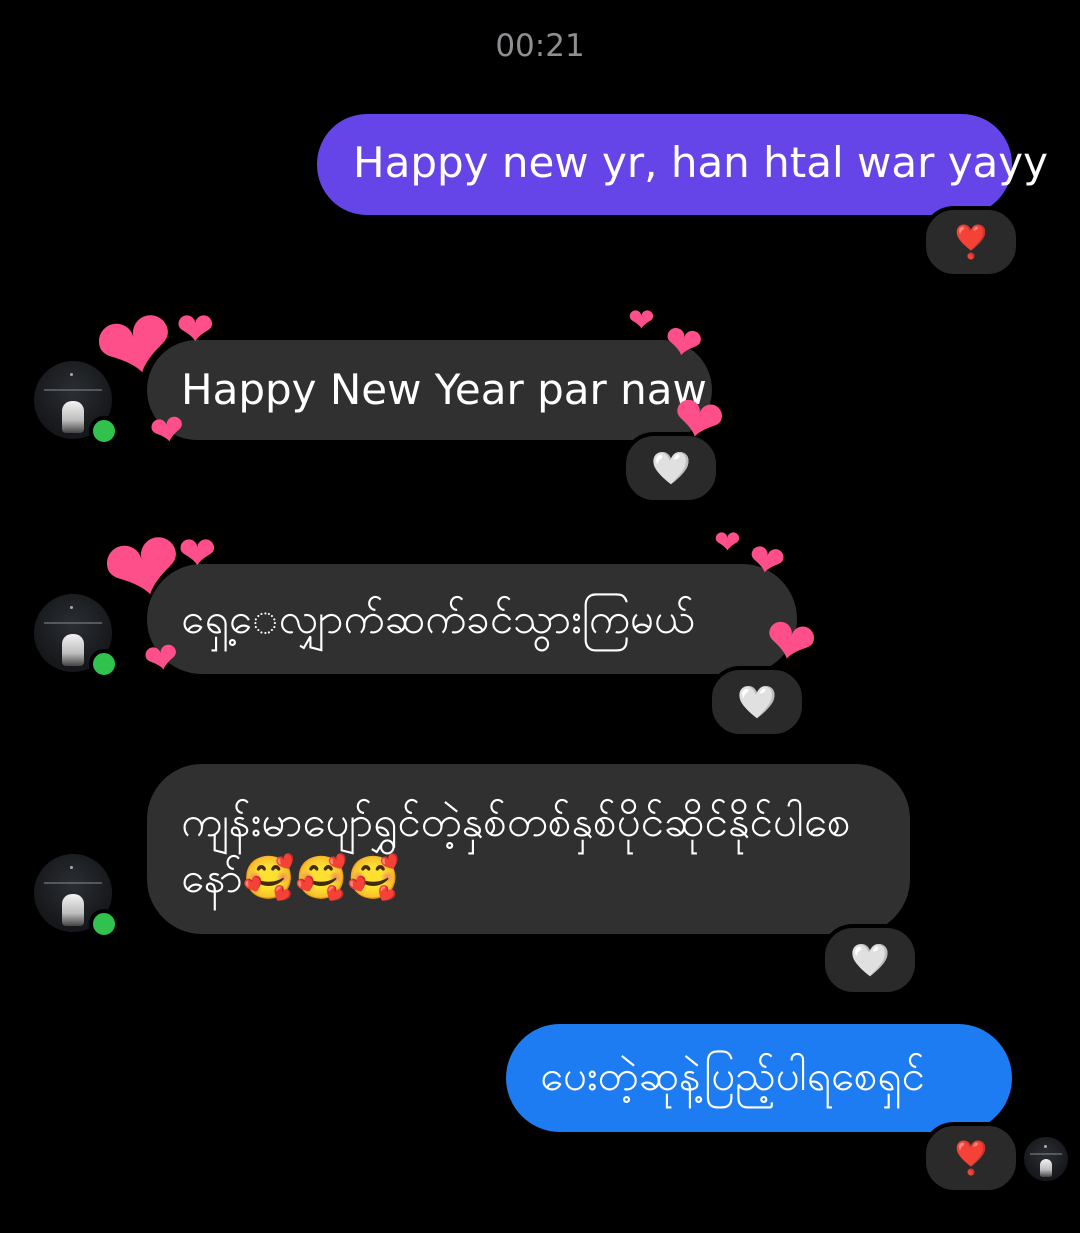  What do you see at coordinates (472, 619) in the screenshot?
I see `incoming-message-bubble: ရှေ့ေလျှာက်ဆက်ခင်သွားကြမယ်` at bounding box center [472, 619].